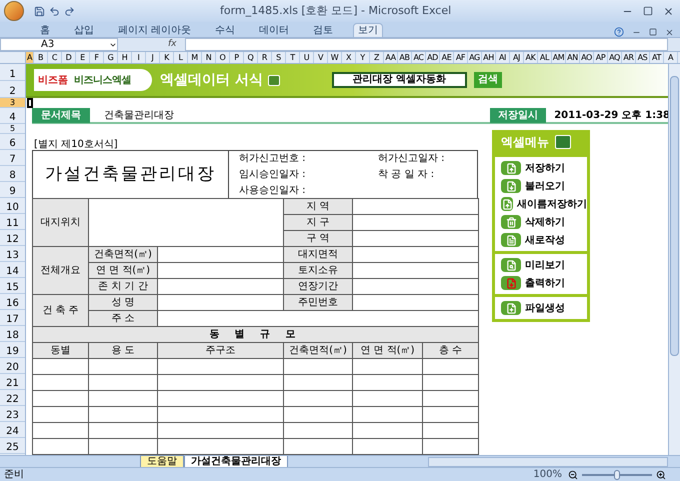  What do you see at coordinates (83, 57) in the screenshot?
I see `column-header: E` at bounding box center [83, 57].